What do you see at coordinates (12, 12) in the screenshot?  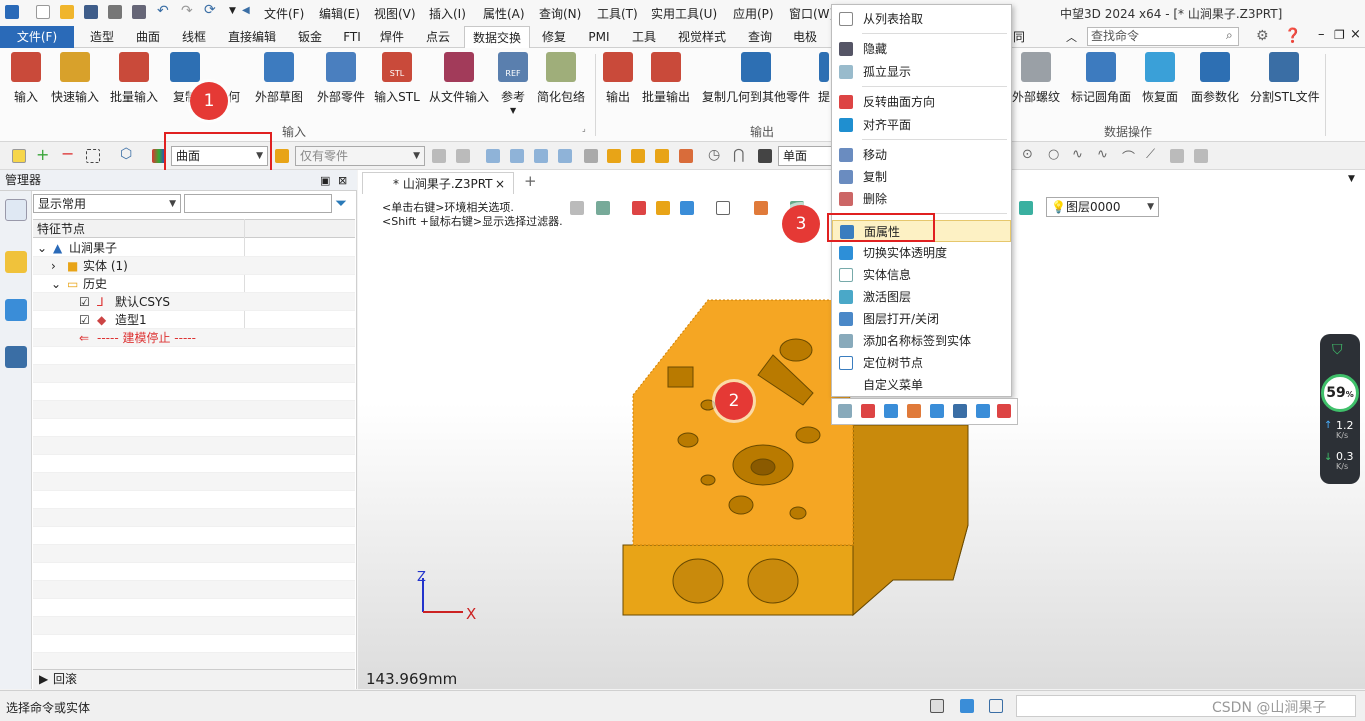 I see `app-logo-icon` at bounding box center [12, 12].